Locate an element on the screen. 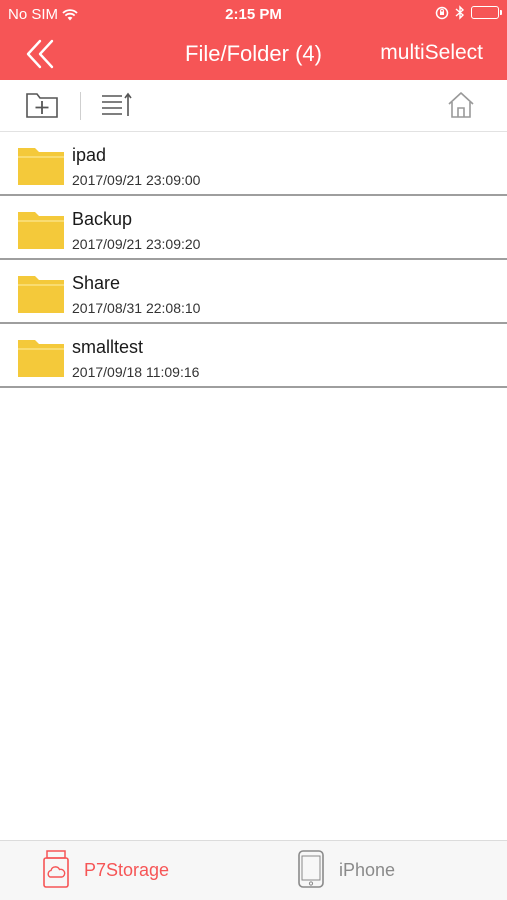  status-bar: No SIM 2:15 PM is located at coordinates (253, 14).